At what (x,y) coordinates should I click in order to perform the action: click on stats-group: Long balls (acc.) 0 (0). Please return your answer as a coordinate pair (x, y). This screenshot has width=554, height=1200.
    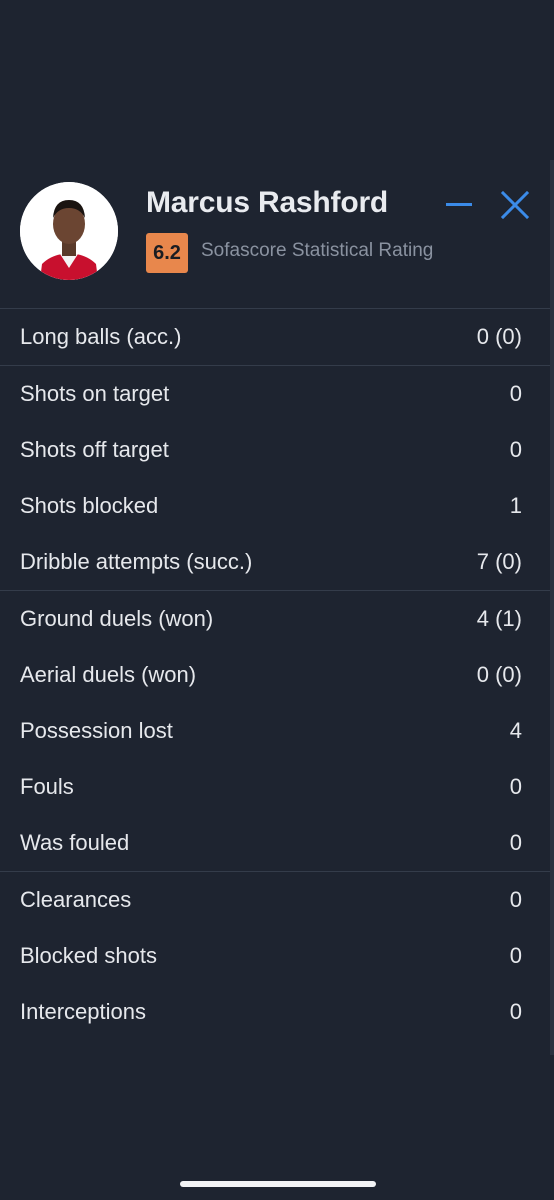
    Looking at the image, I should click on (275, 337).